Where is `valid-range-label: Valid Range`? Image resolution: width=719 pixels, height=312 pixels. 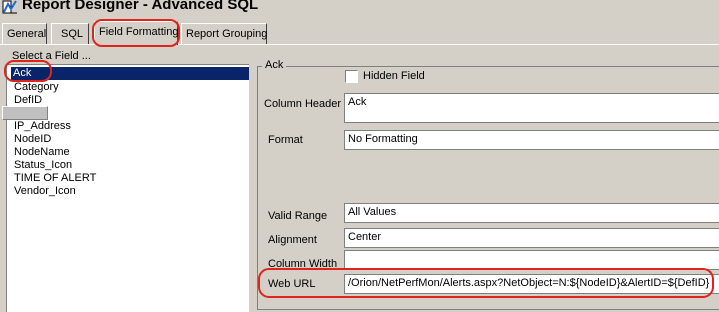
valid-range-label: Valid Range is located at coordinates (298, 216).